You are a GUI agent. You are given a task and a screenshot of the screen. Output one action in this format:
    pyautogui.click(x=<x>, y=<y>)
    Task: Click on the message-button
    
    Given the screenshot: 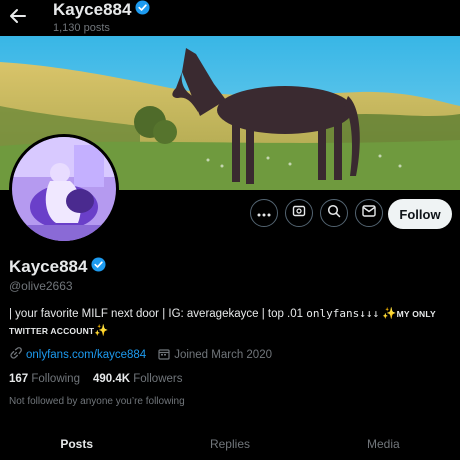 What is the action you would take?
    pyautogui.click(x=369, y=213)
    